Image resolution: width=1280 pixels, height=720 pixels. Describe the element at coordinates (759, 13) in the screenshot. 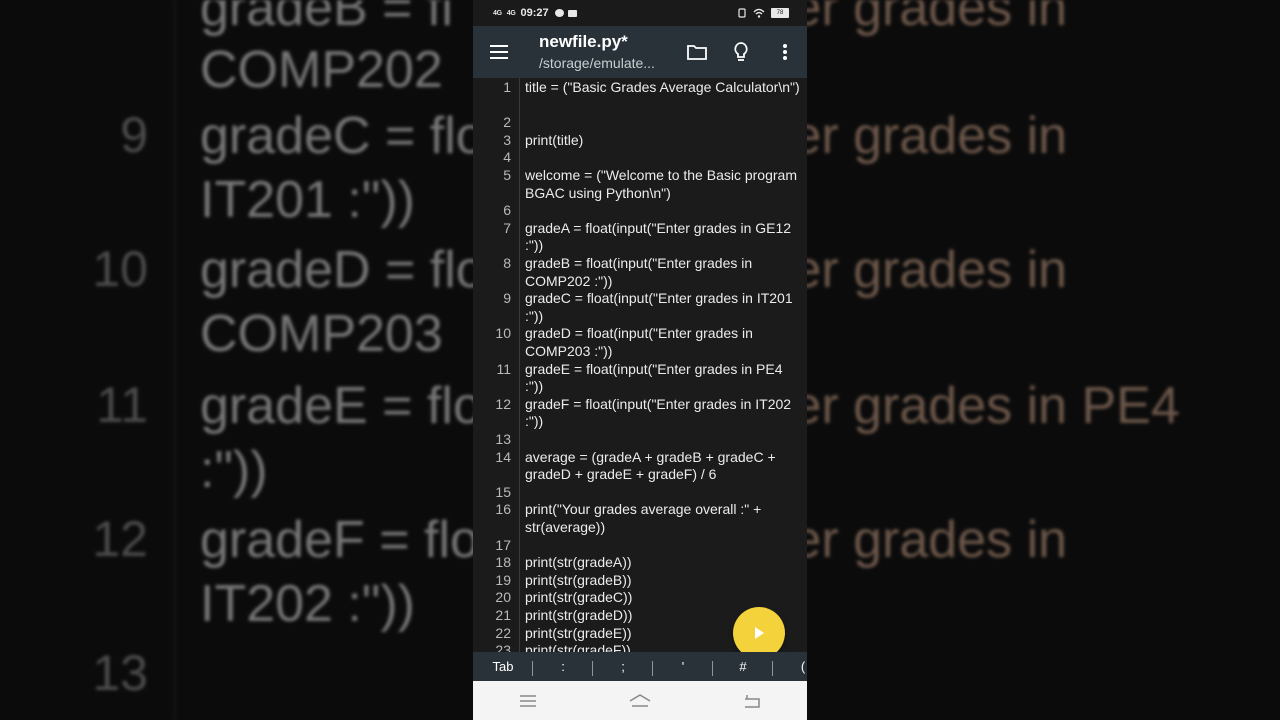

I see `wifi-icon` at that location.